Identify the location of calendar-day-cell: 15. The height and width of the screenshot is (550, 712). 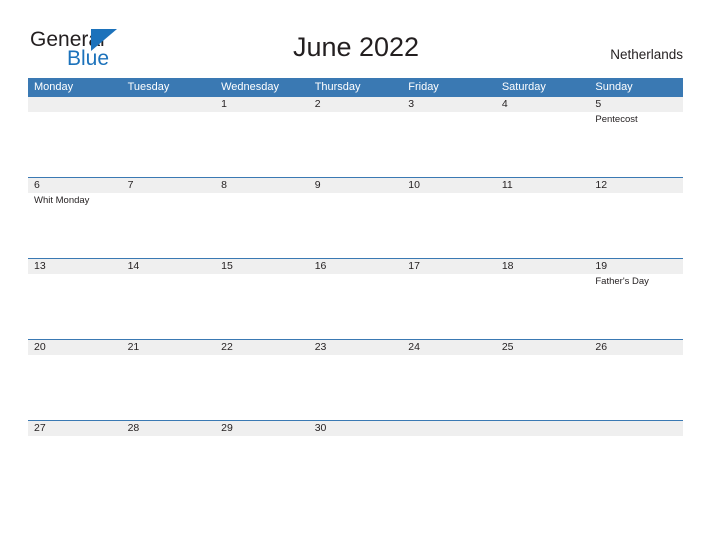
(262, 298).